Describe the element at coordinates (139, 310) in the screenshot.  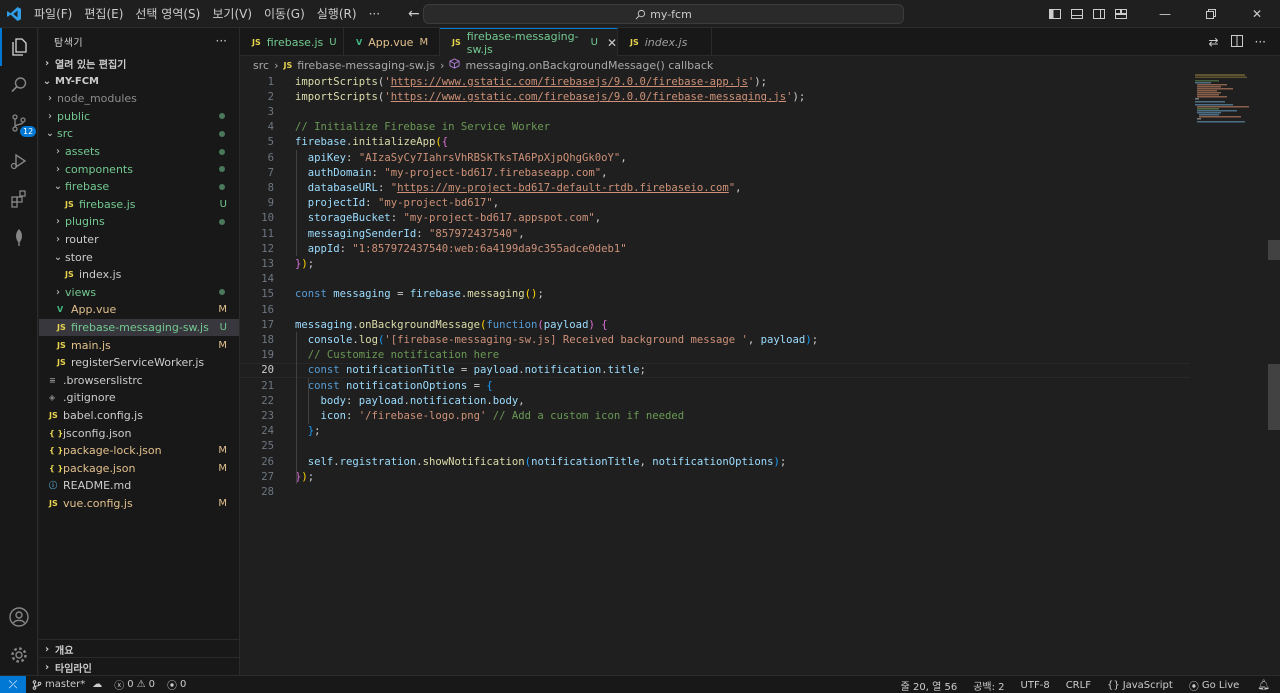
I see `tree-file: V App.vue M` at that location.